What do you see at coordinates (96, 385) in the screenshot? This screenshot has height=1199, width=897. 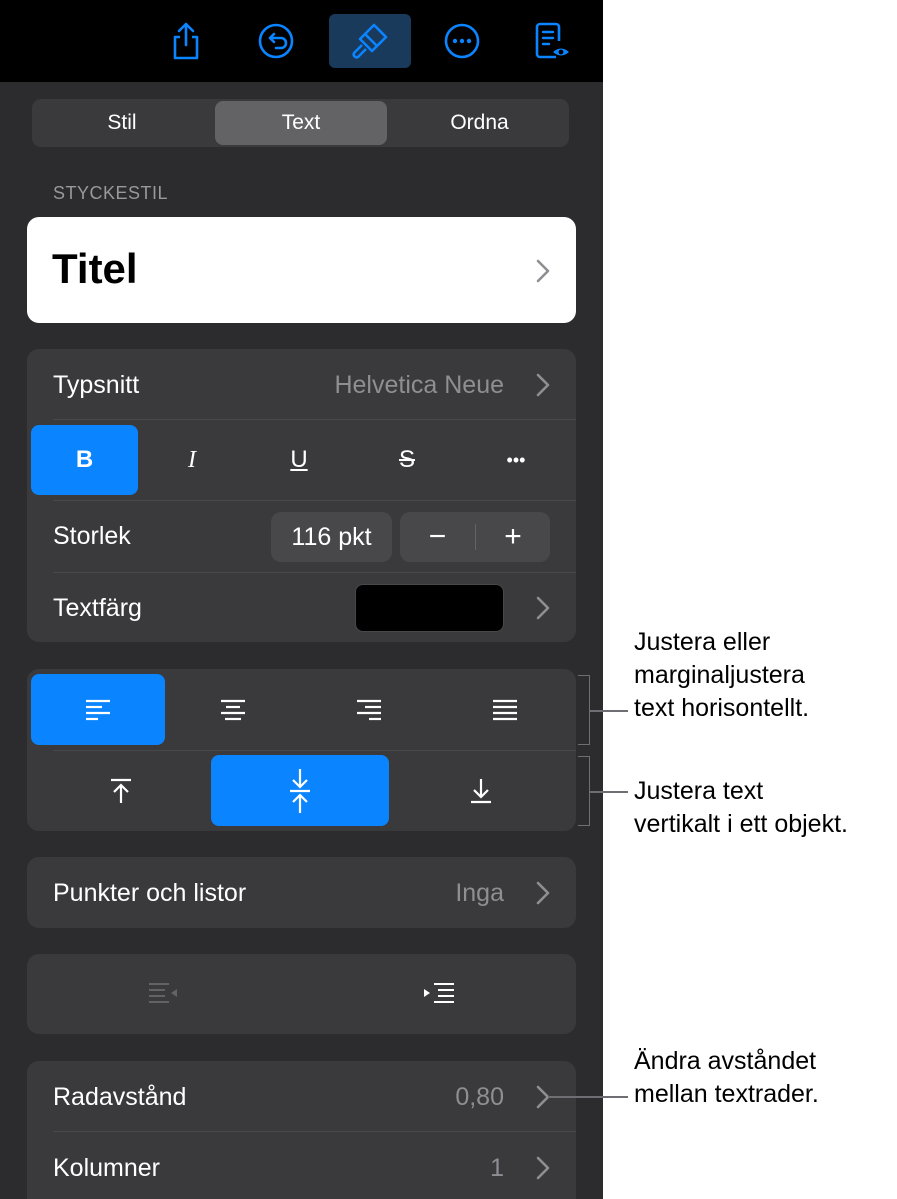 I see `font-label: Typsnitt` at bounding box center [96, 385].